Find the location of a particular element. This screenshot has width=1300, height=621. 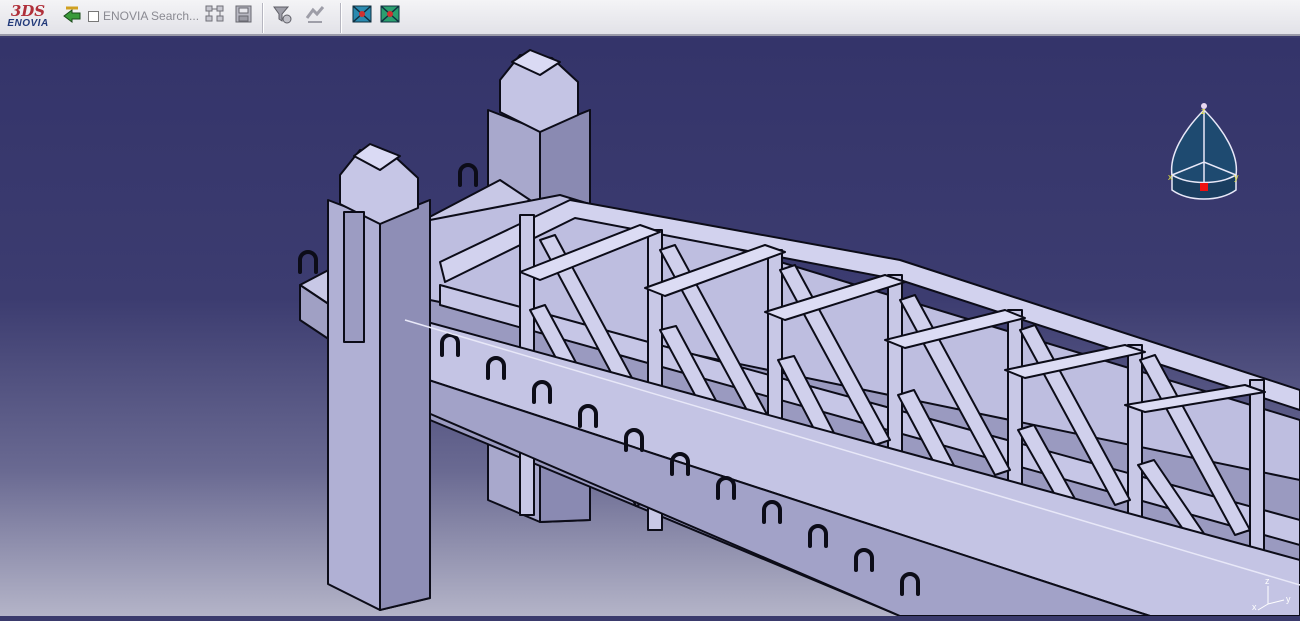

refresh-icon is located at coordinates (315, 14).